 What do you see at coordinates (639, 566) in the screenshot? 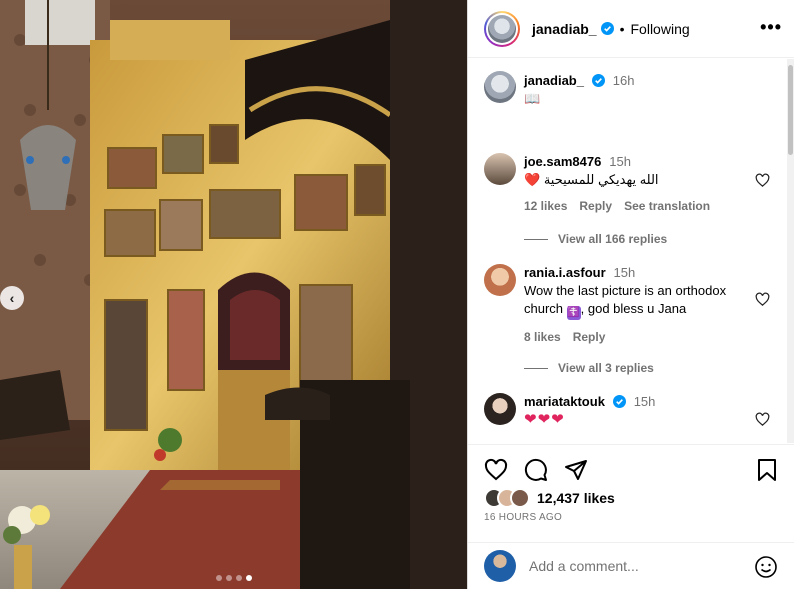
I see `add-comment-input` at bounding box center [639, 566].